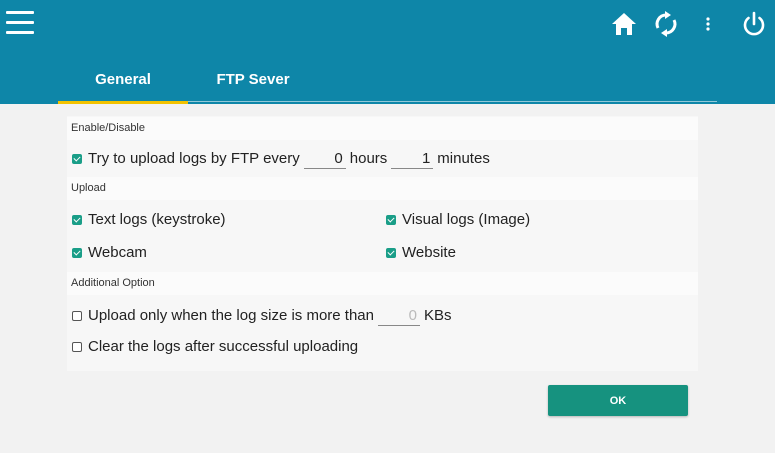  Describe the element at coordinates (368, 158) in the screenshot. I see `hours-unit: hours` at that location.